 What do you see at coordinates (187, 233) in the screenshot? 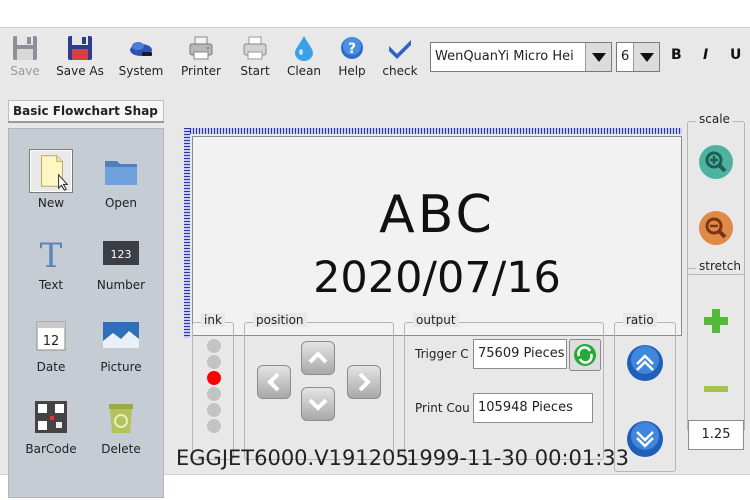
I see `ruler-vertical` at bounding box center [187, 233].